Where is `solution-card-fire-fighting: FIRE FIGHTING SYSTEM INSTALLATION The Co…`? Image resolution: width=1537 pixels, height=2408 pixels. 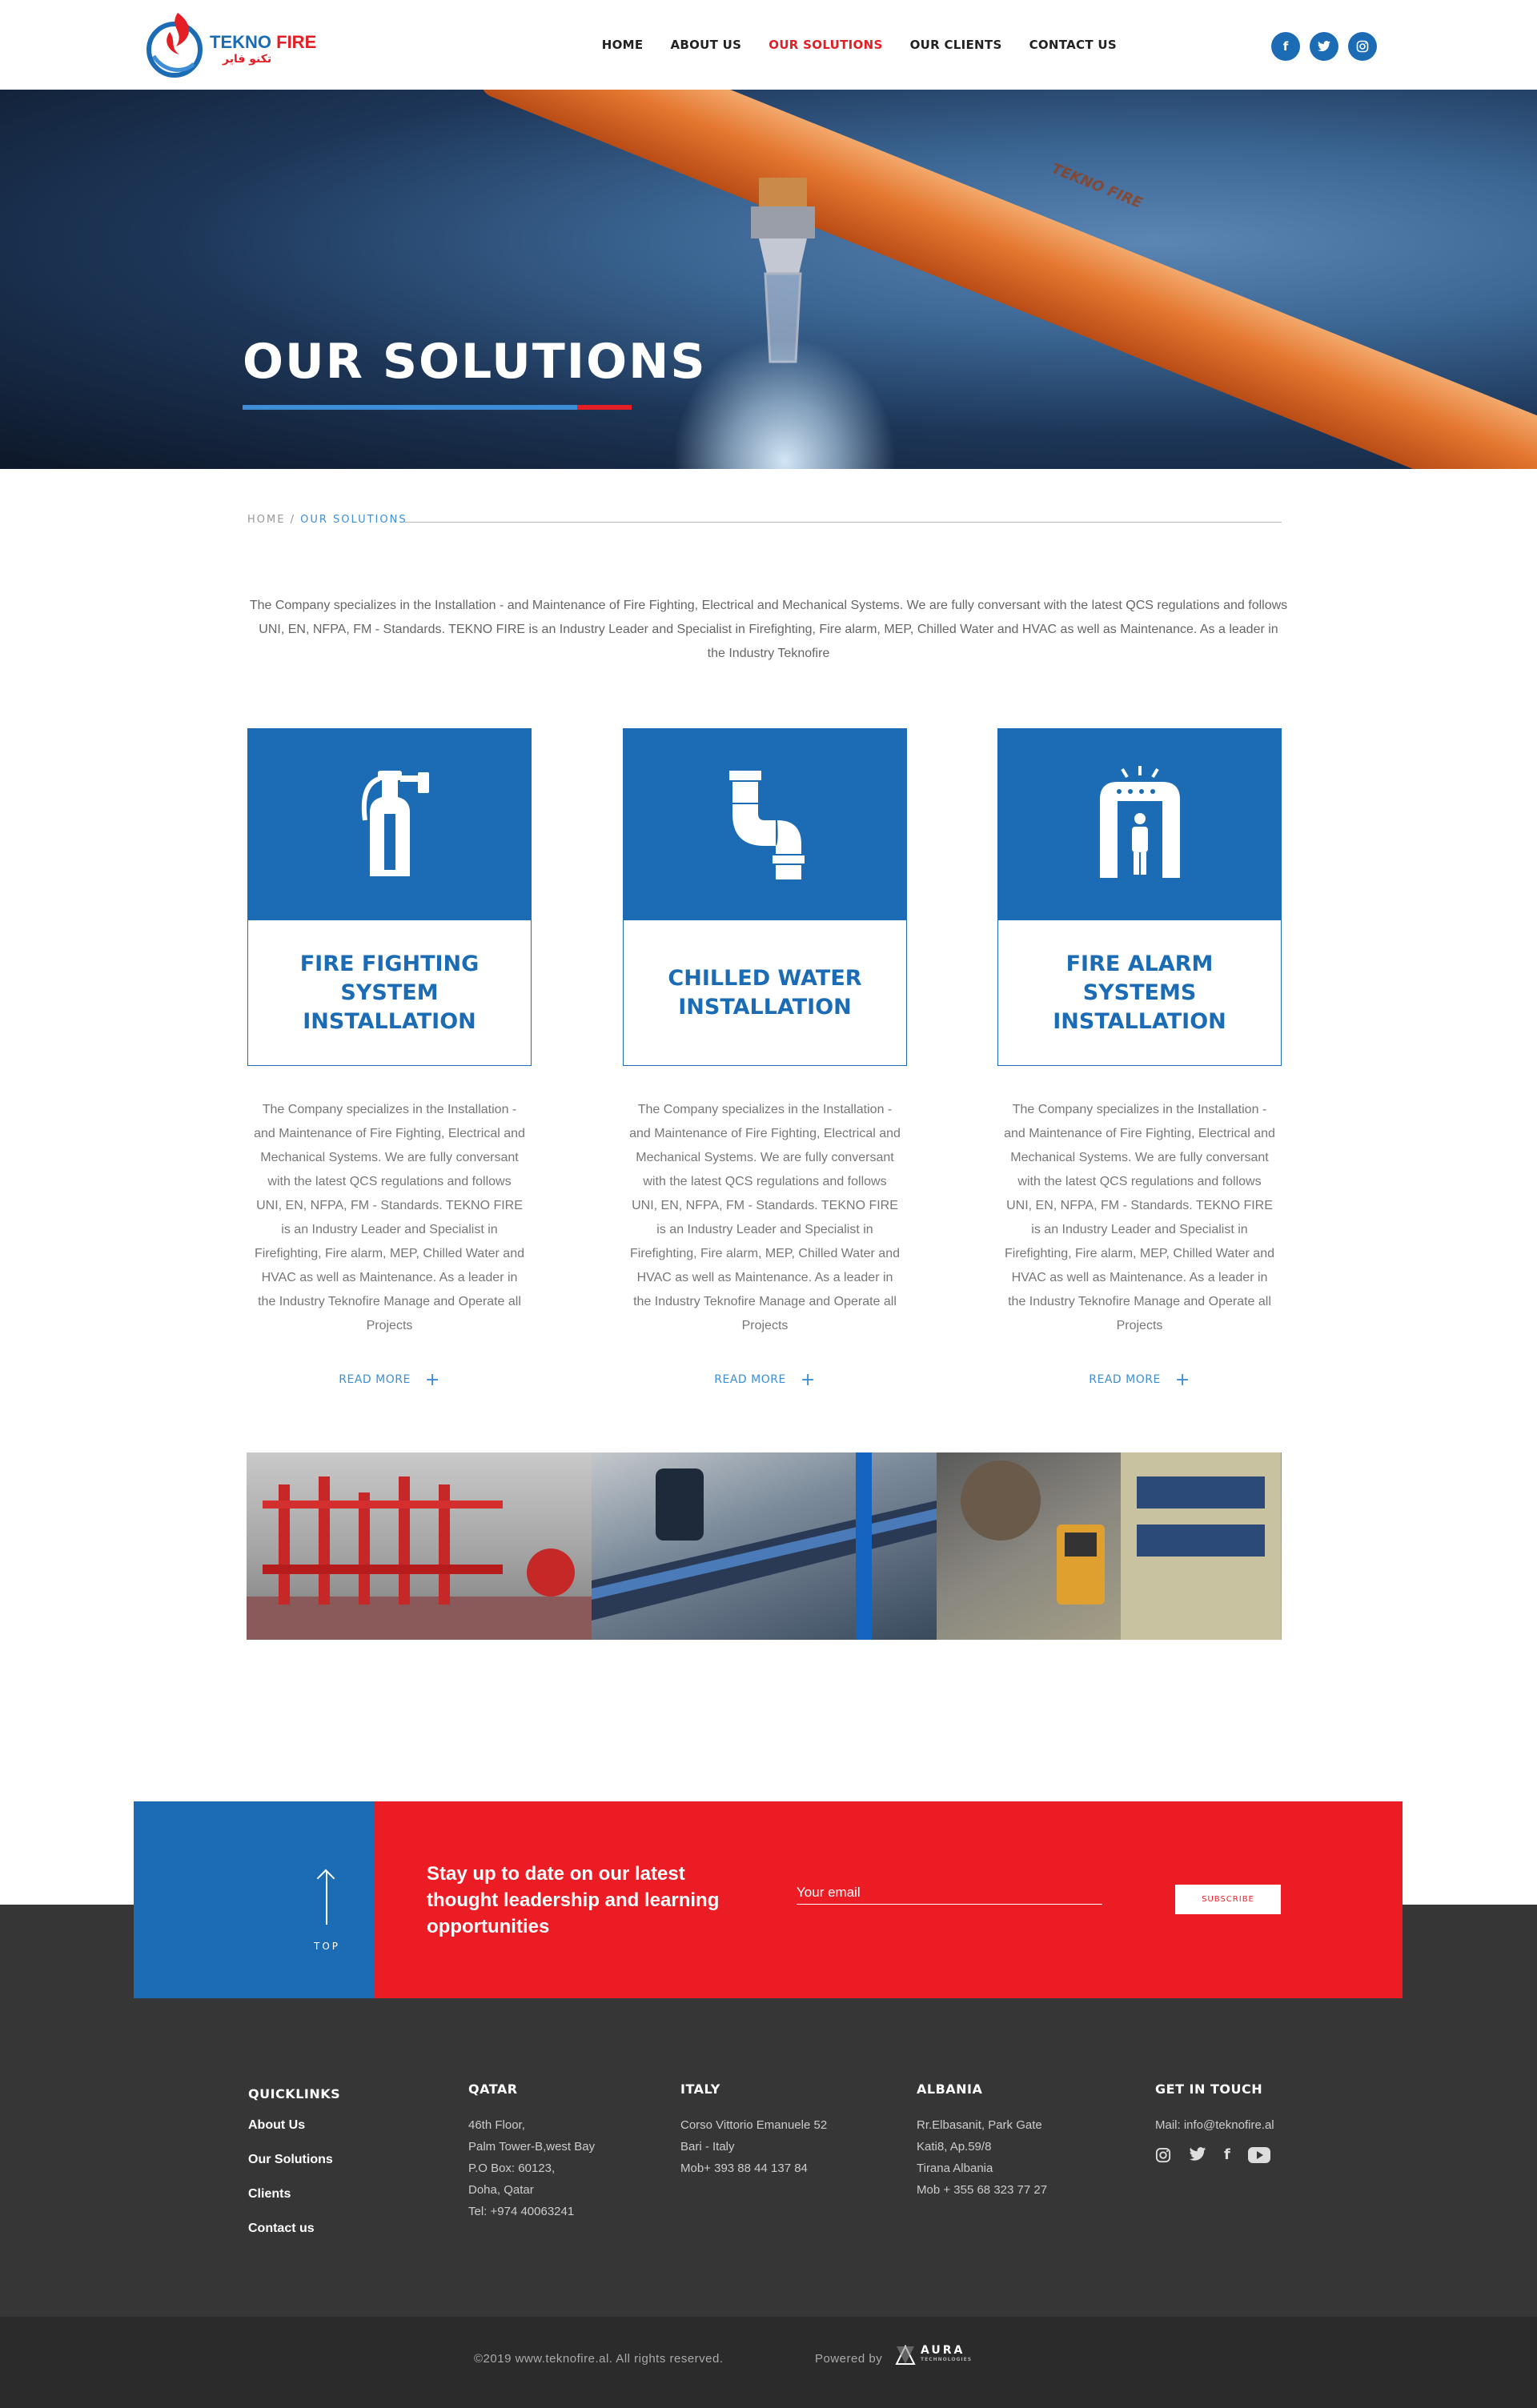
solution-card-fire-fighting: FIRE FIGHTING SYSTEM INSTALLATION The Co… is located at coordinates (389, 1059).